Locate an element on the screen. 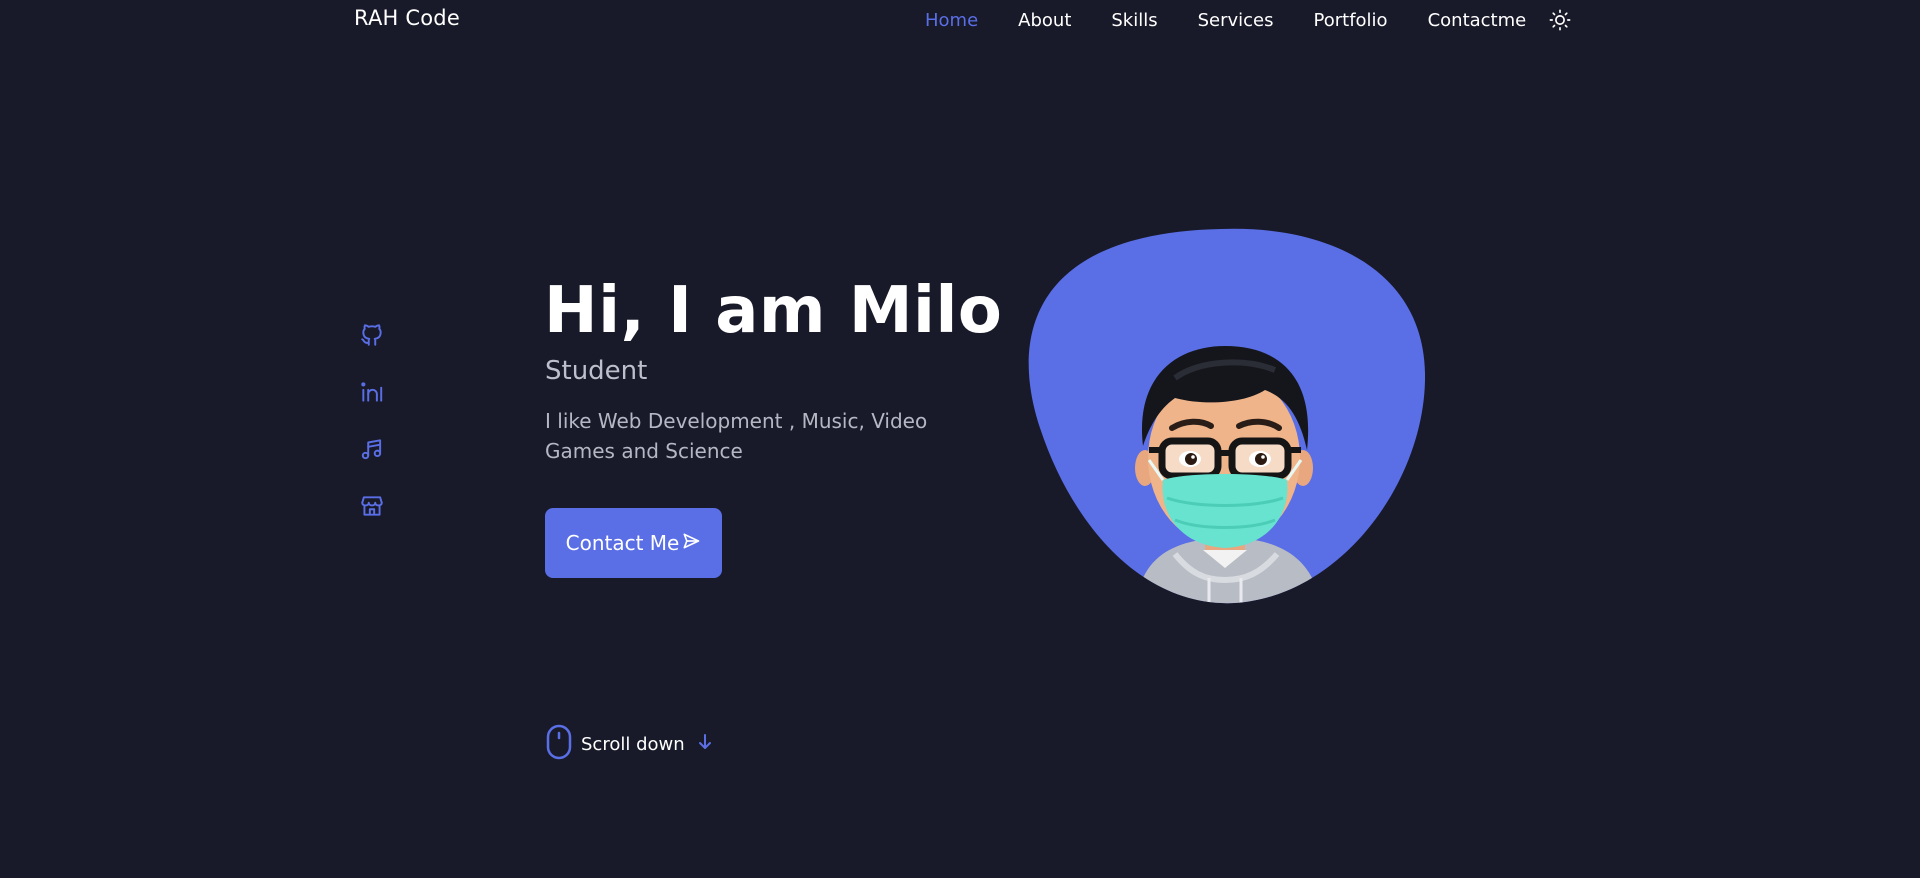  nav-portfolio: Portfolio is located at coordinates (1351, 20).